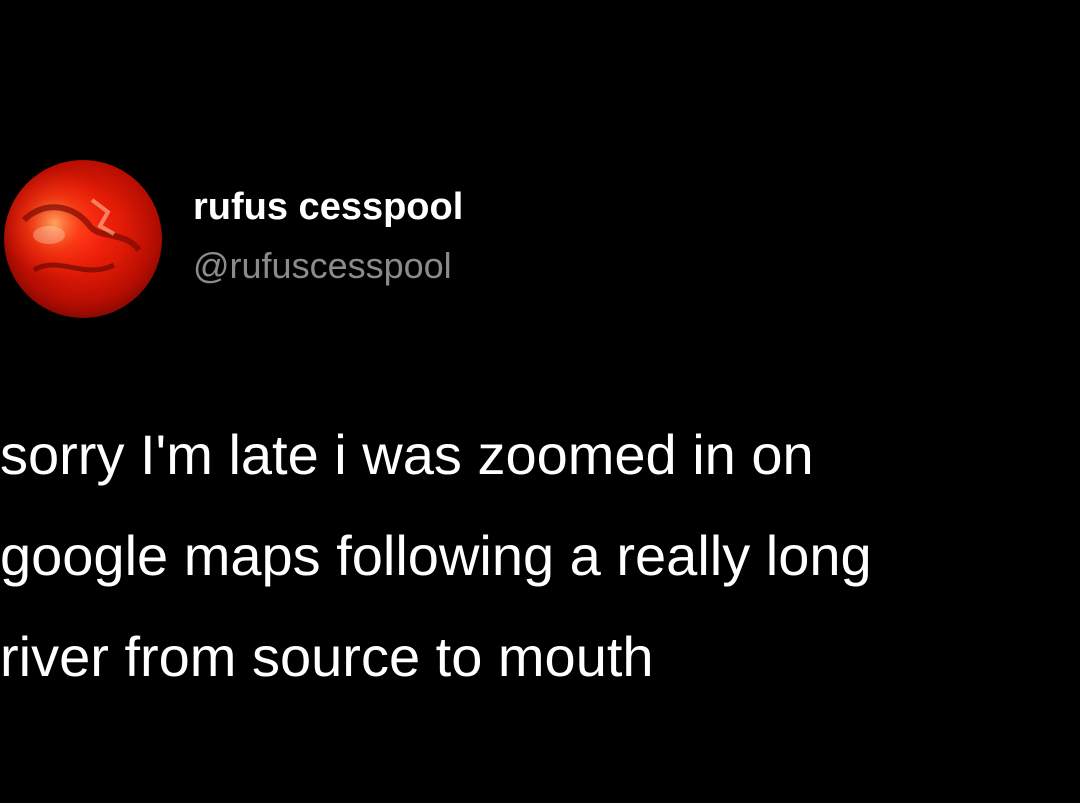 This screenshot has width=1080, height=803. I want to click on tweet-text-line: river from source to mouth, so click(327, 656).